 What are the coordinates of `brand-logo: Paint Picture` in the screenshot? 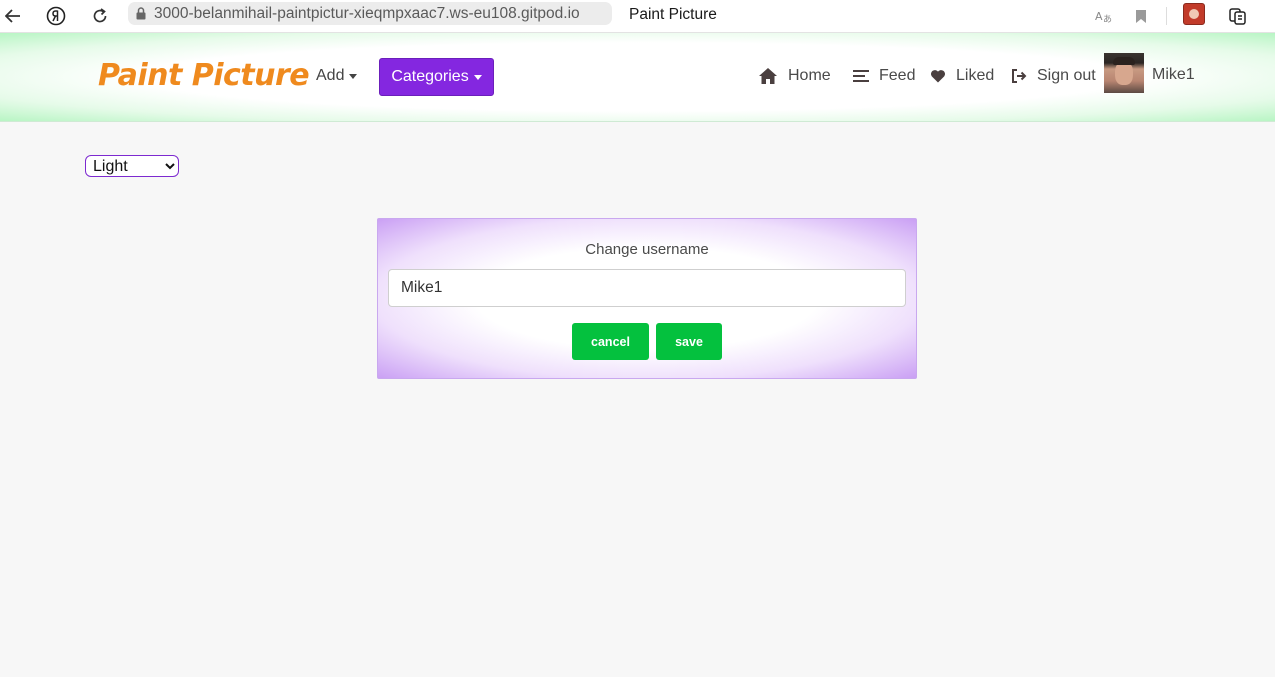 It's located at (204, 75).